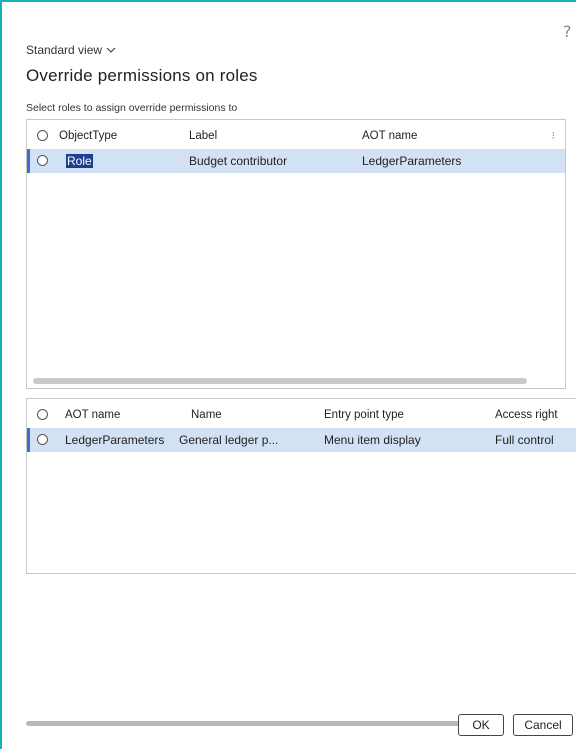  I want to click on cell-label: Budget contributor, so click(238, 161).